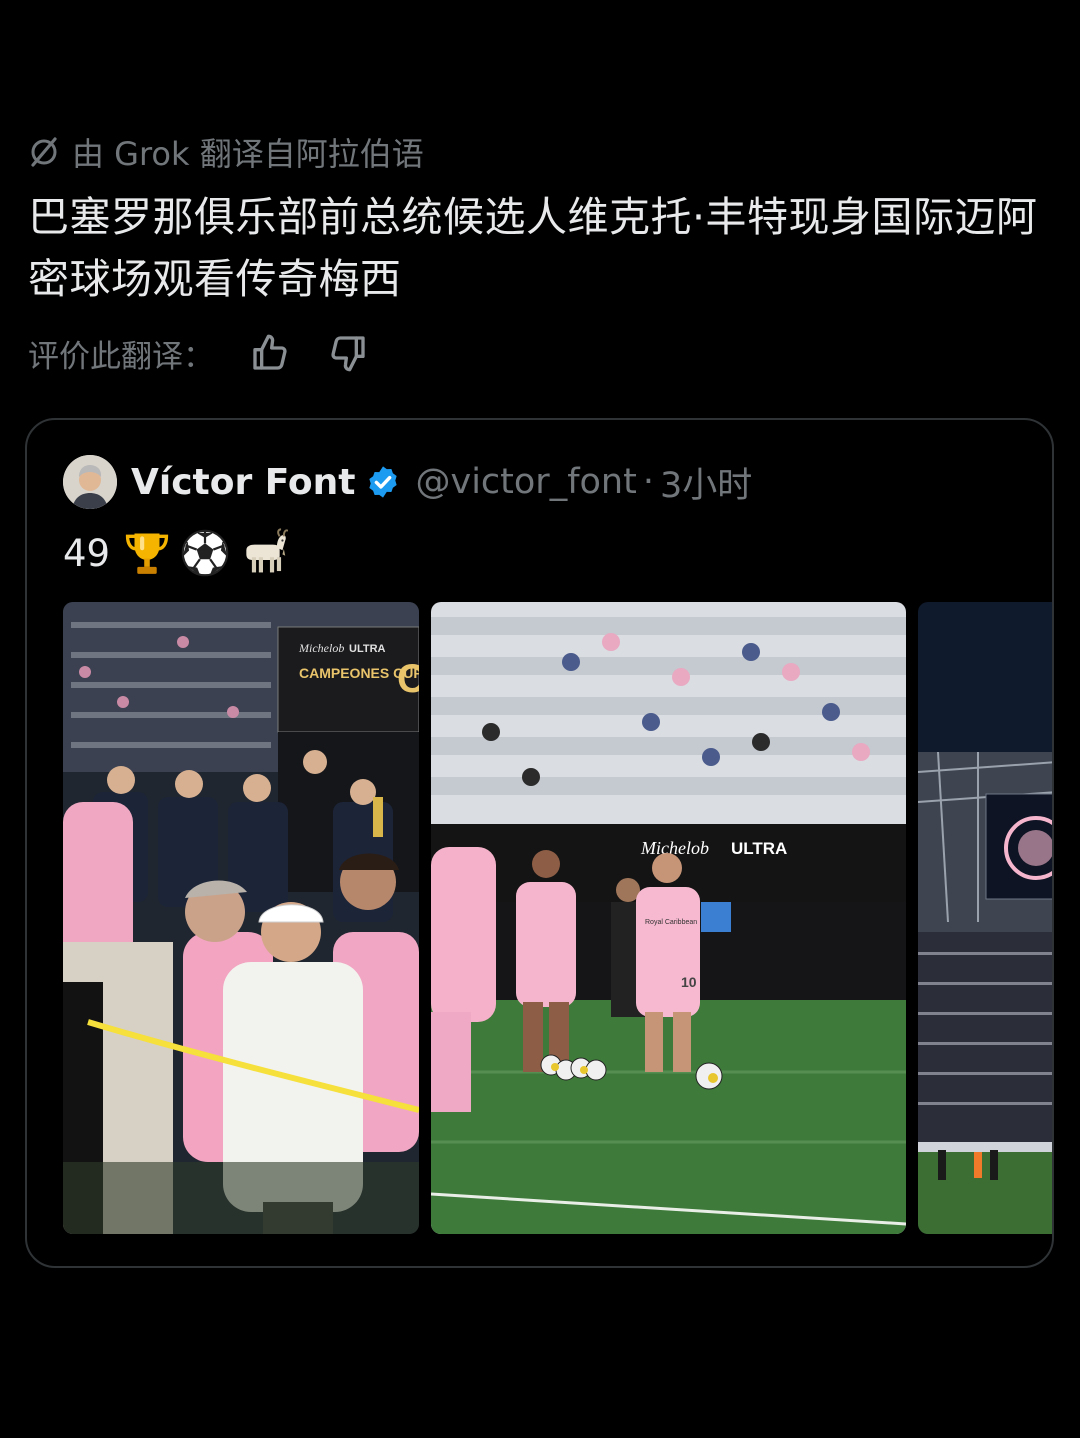 The height and width of the screenshot is (1438, 1080). I want to click on avatar, so click(90, 482).